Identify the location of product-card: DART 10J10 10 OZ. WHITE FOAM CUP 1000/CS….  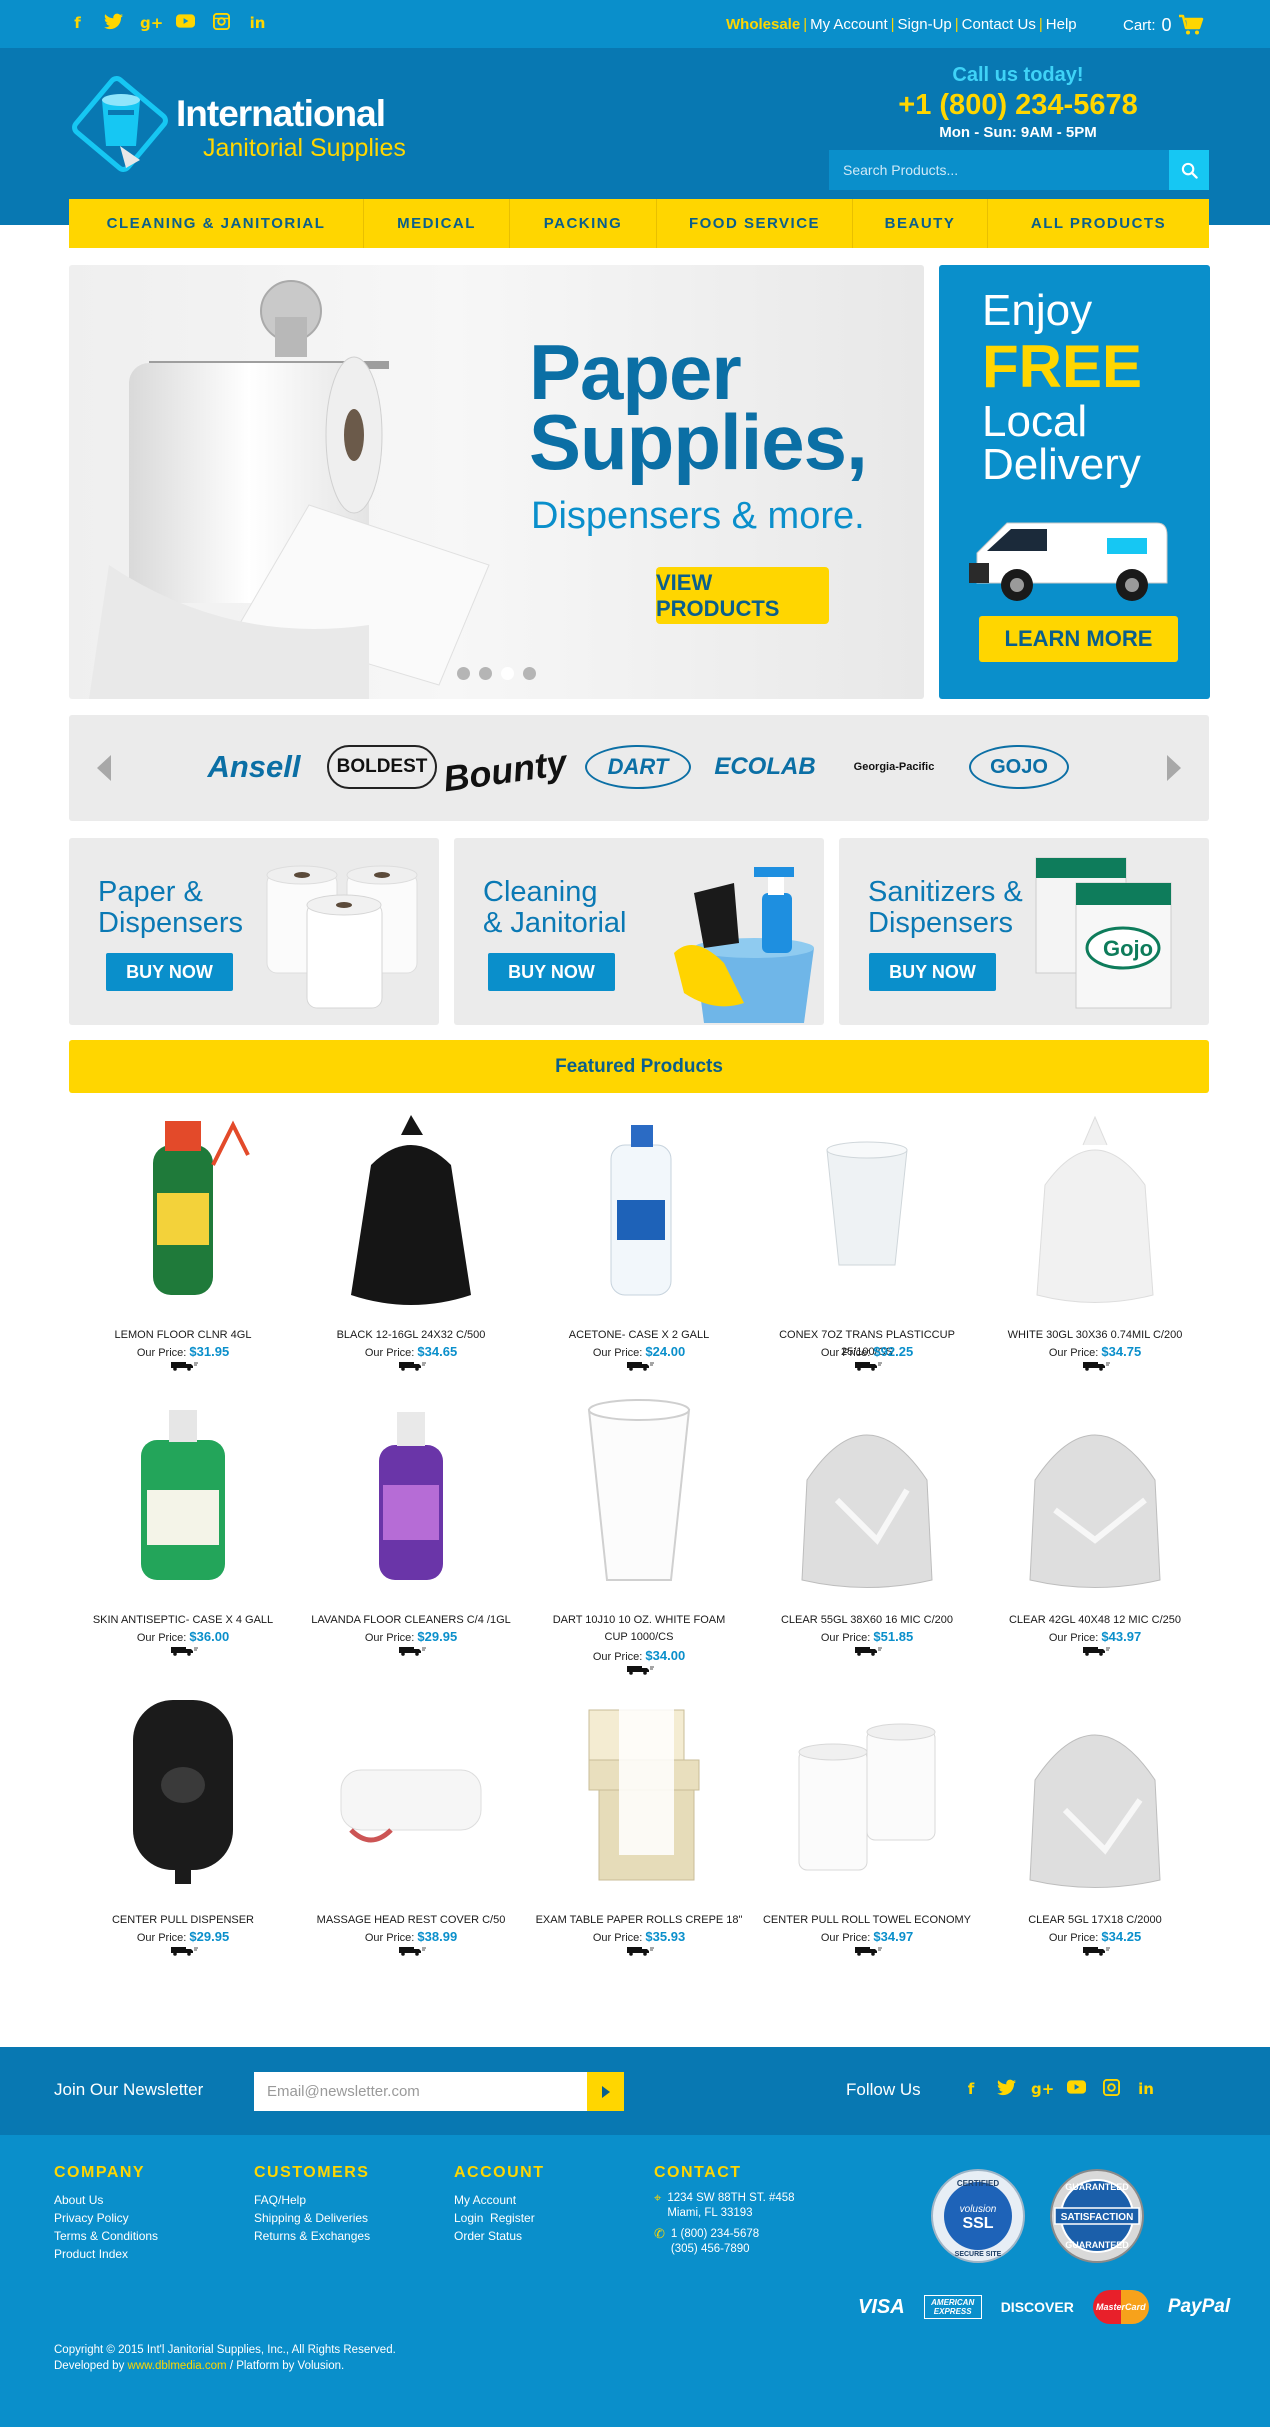
(639, 1532).